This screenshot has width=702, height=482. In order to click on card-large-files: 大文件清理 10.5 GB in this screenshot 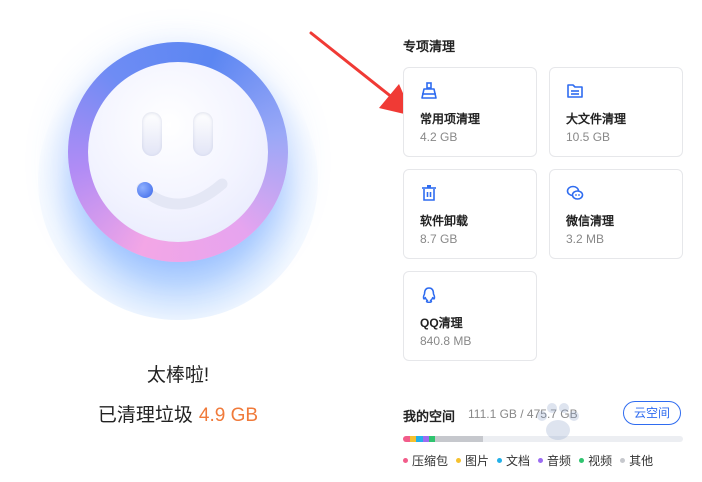, I will do `click(616, 112)`.